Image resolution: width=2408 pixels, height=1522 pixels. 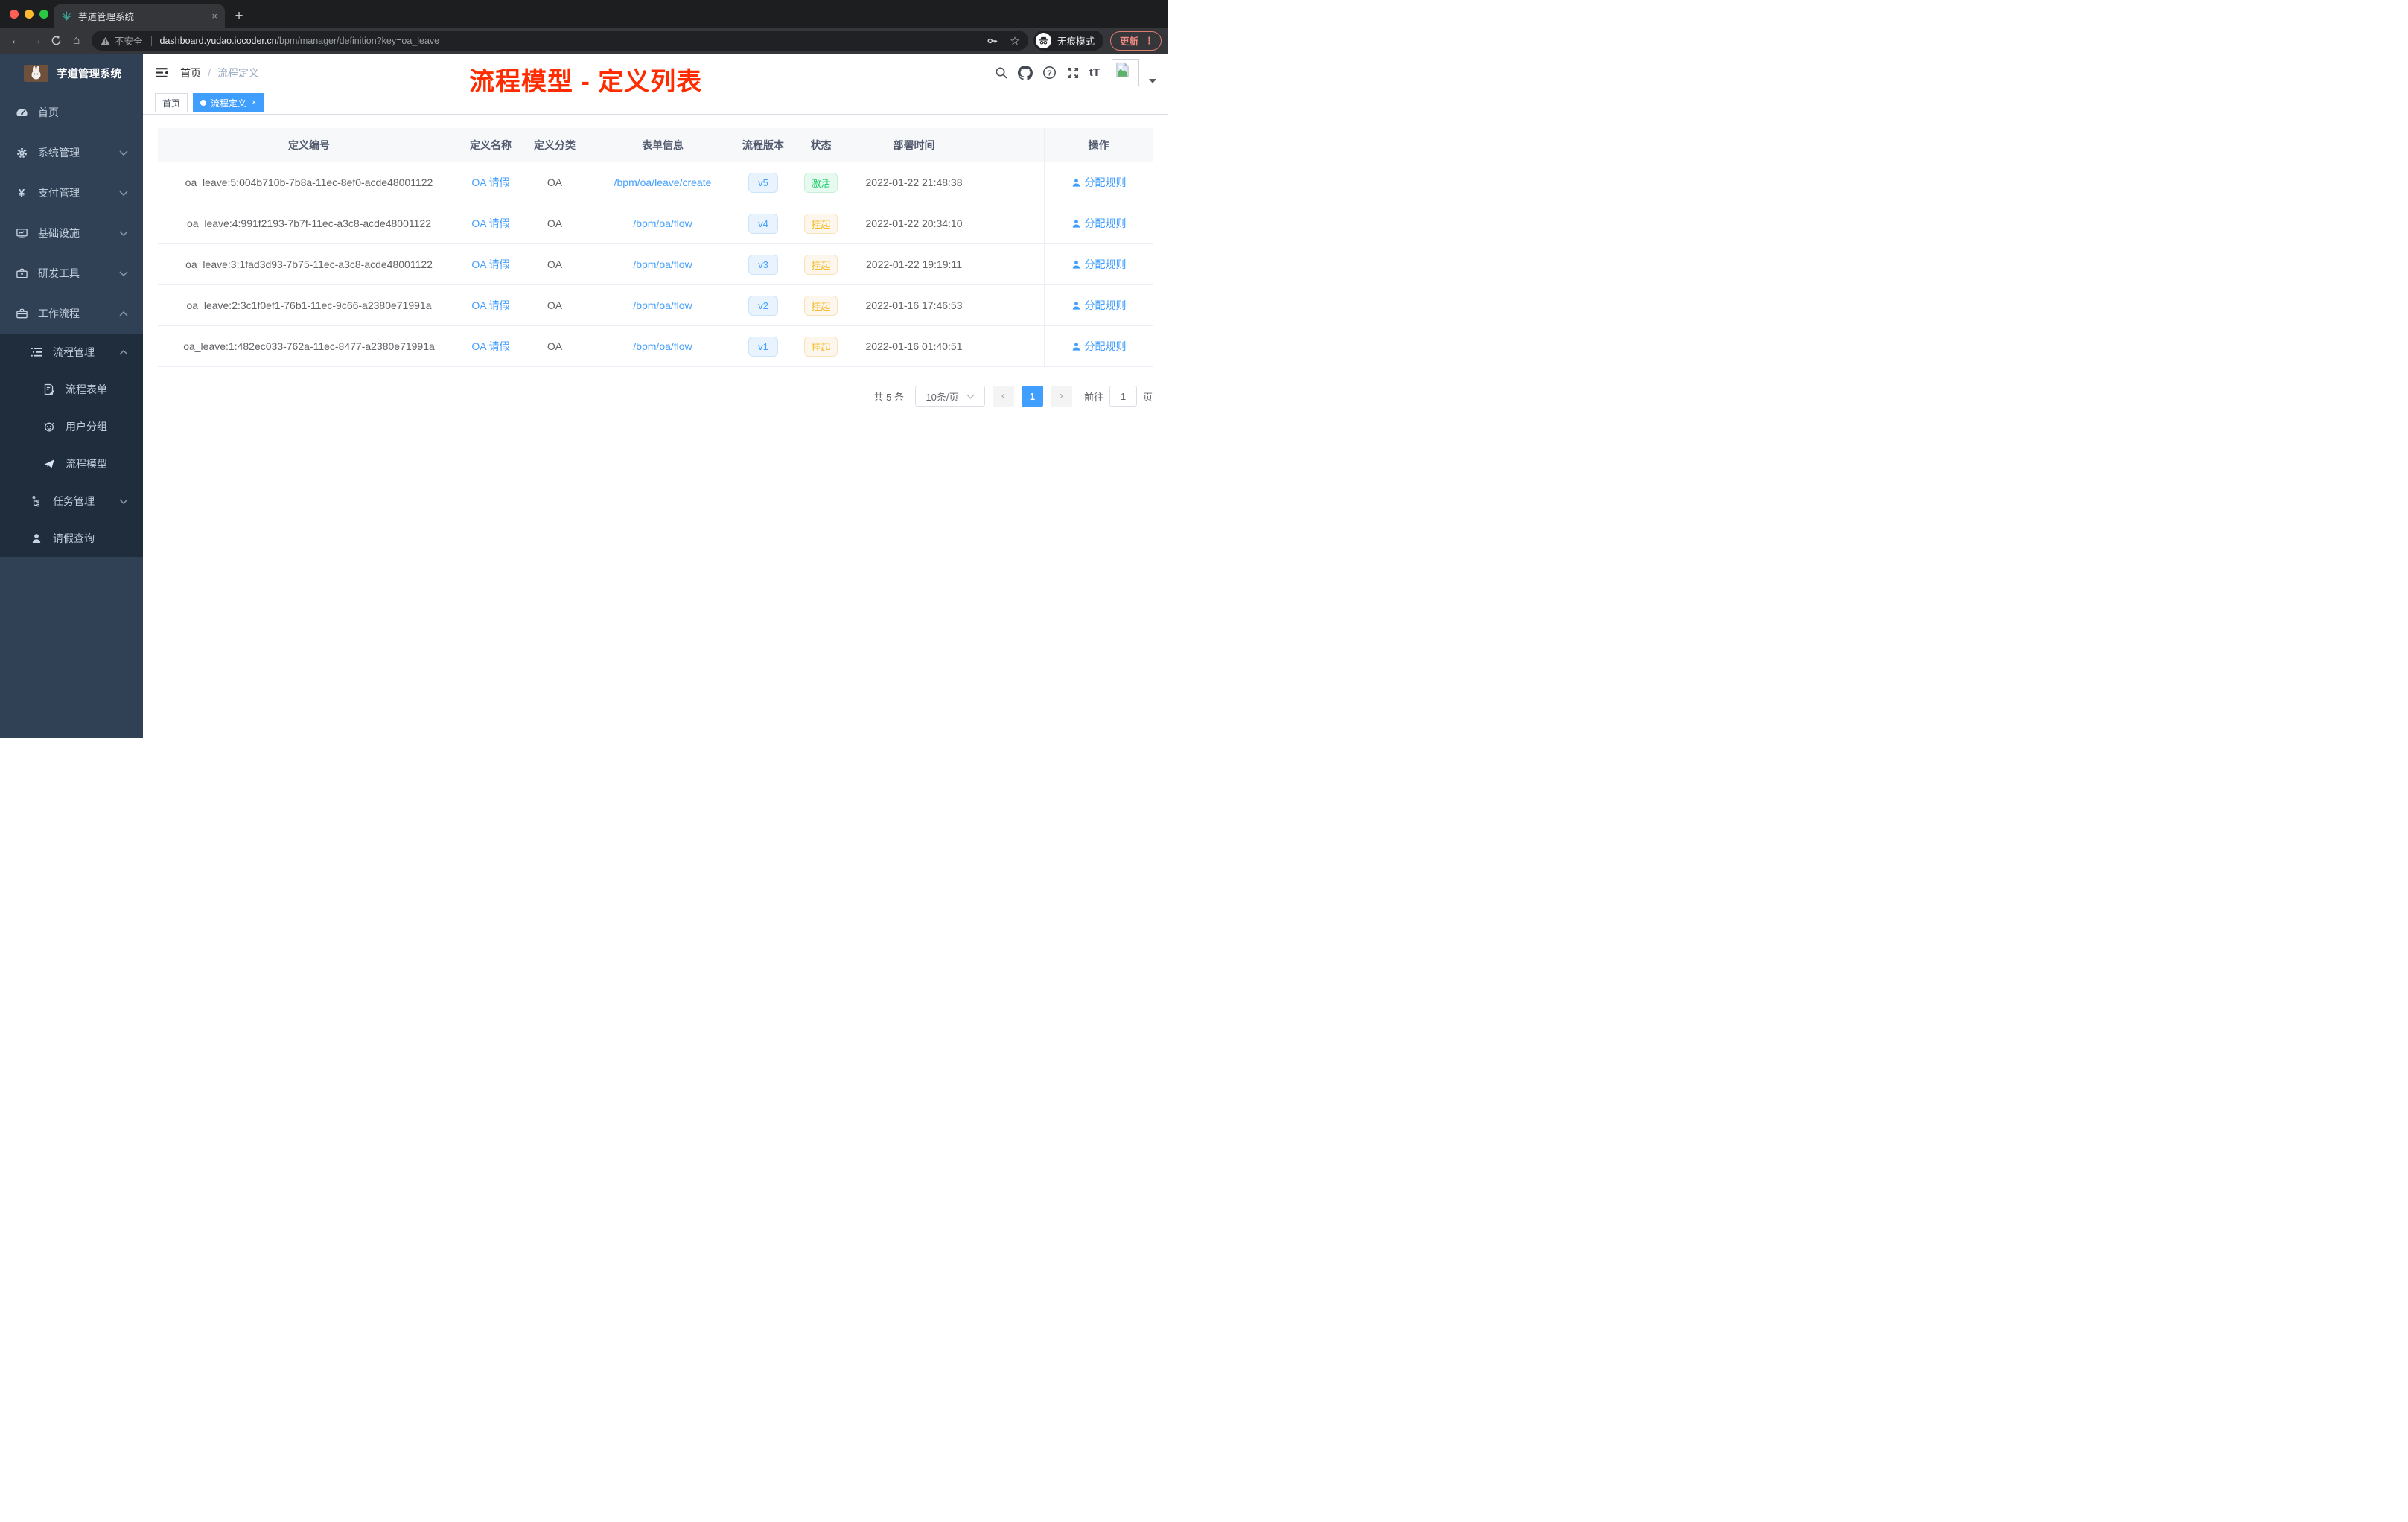 I want to click on new-tab-button: +, so click(x=239, y=16).